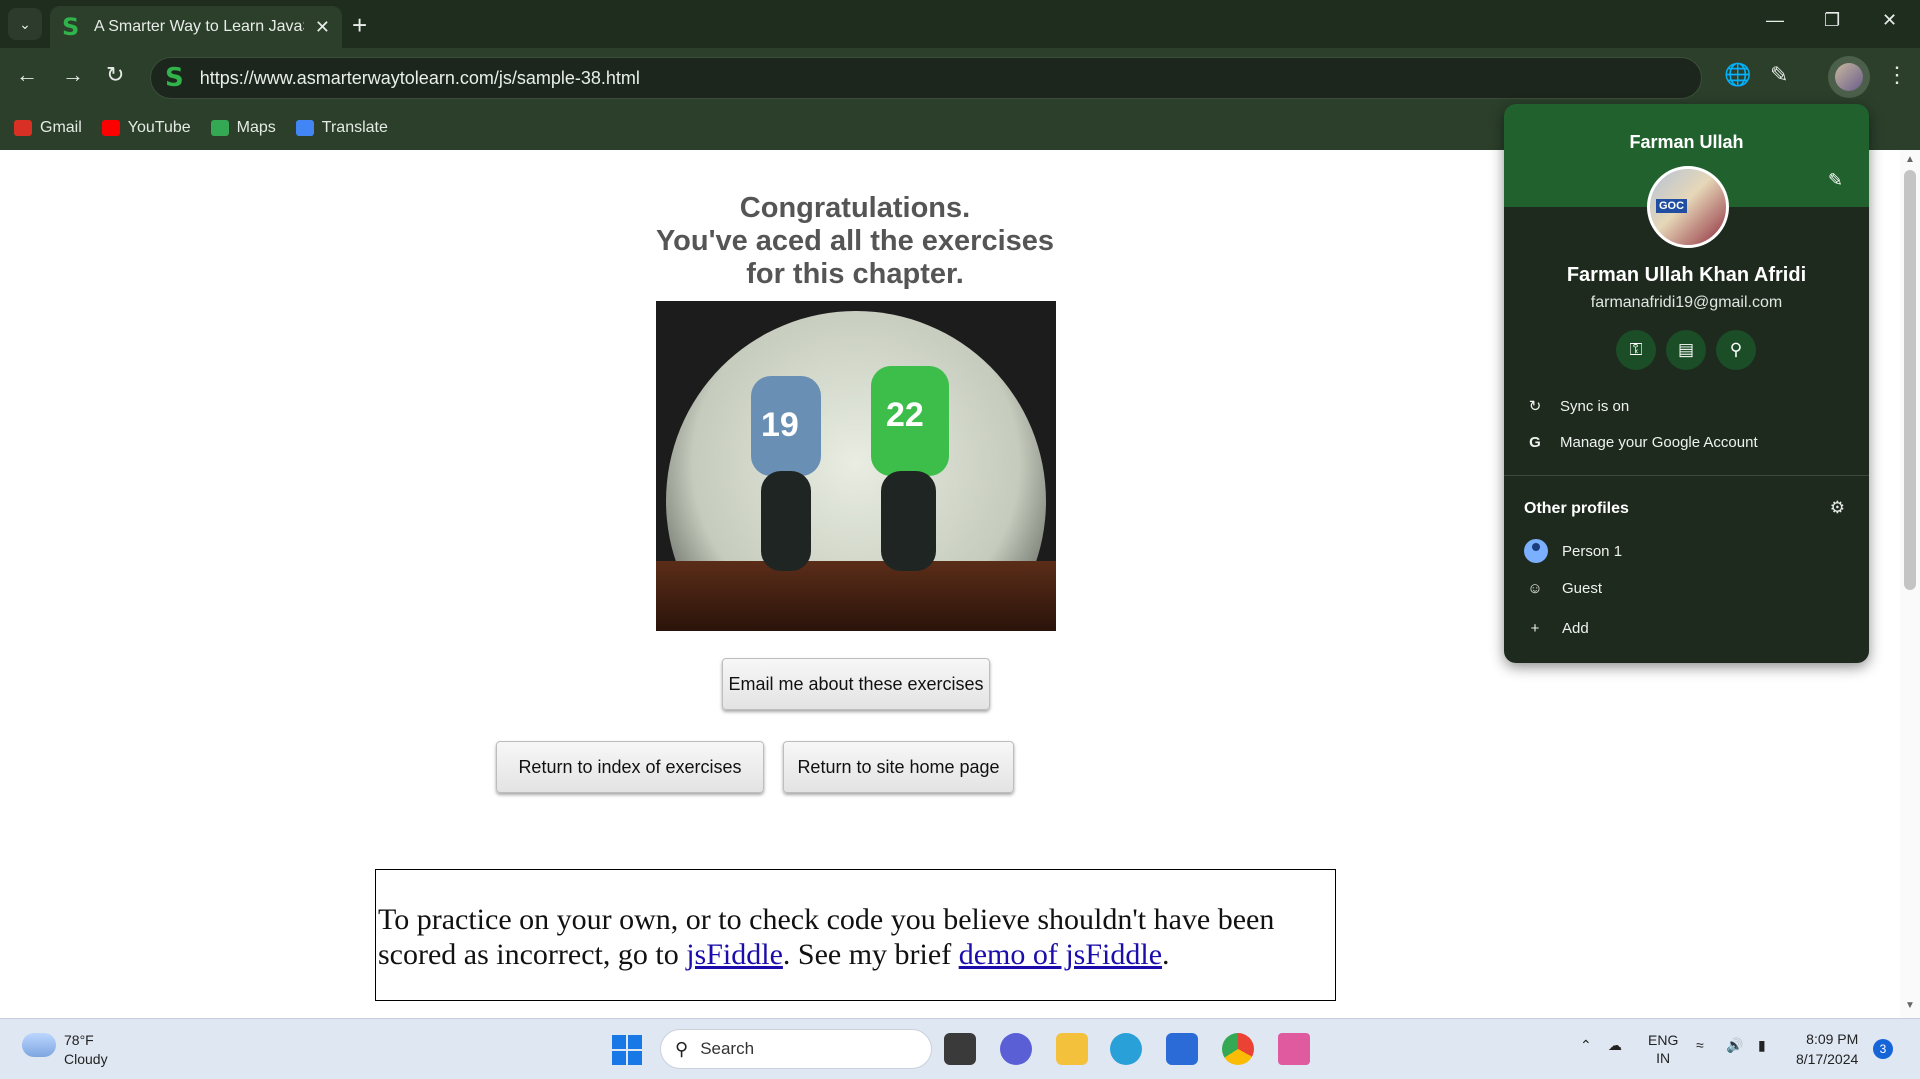  I want to click on weather-condition: Cloudy, so click(86, 1059).